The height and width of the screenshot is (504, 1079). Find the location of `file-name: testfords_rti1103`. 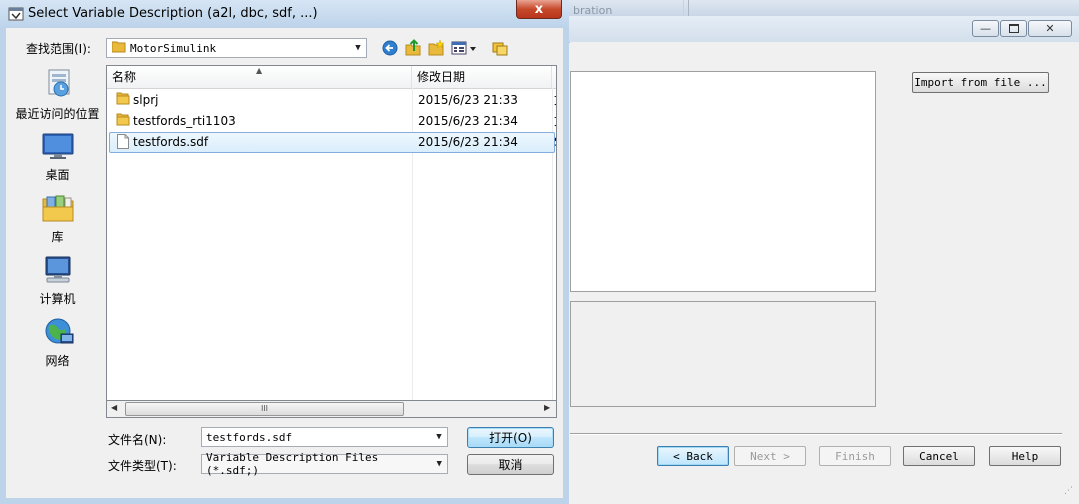

file-name: testfords_rti1103 is located at coordinates (184, 121).